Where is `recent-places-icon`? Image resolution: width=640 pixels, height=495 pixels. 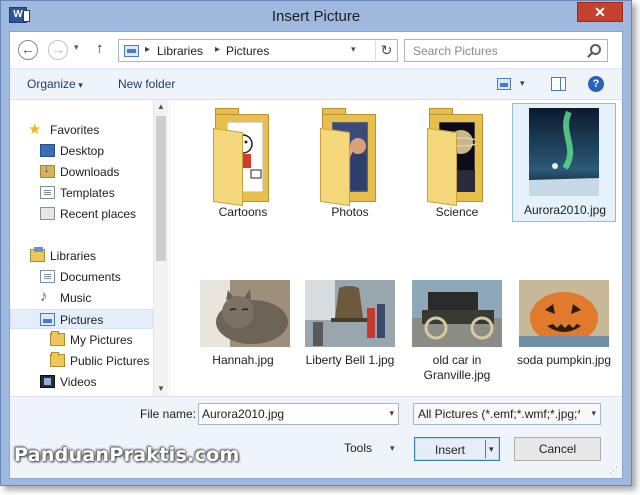 recent-places-icon is located at coordinates (47, 213).